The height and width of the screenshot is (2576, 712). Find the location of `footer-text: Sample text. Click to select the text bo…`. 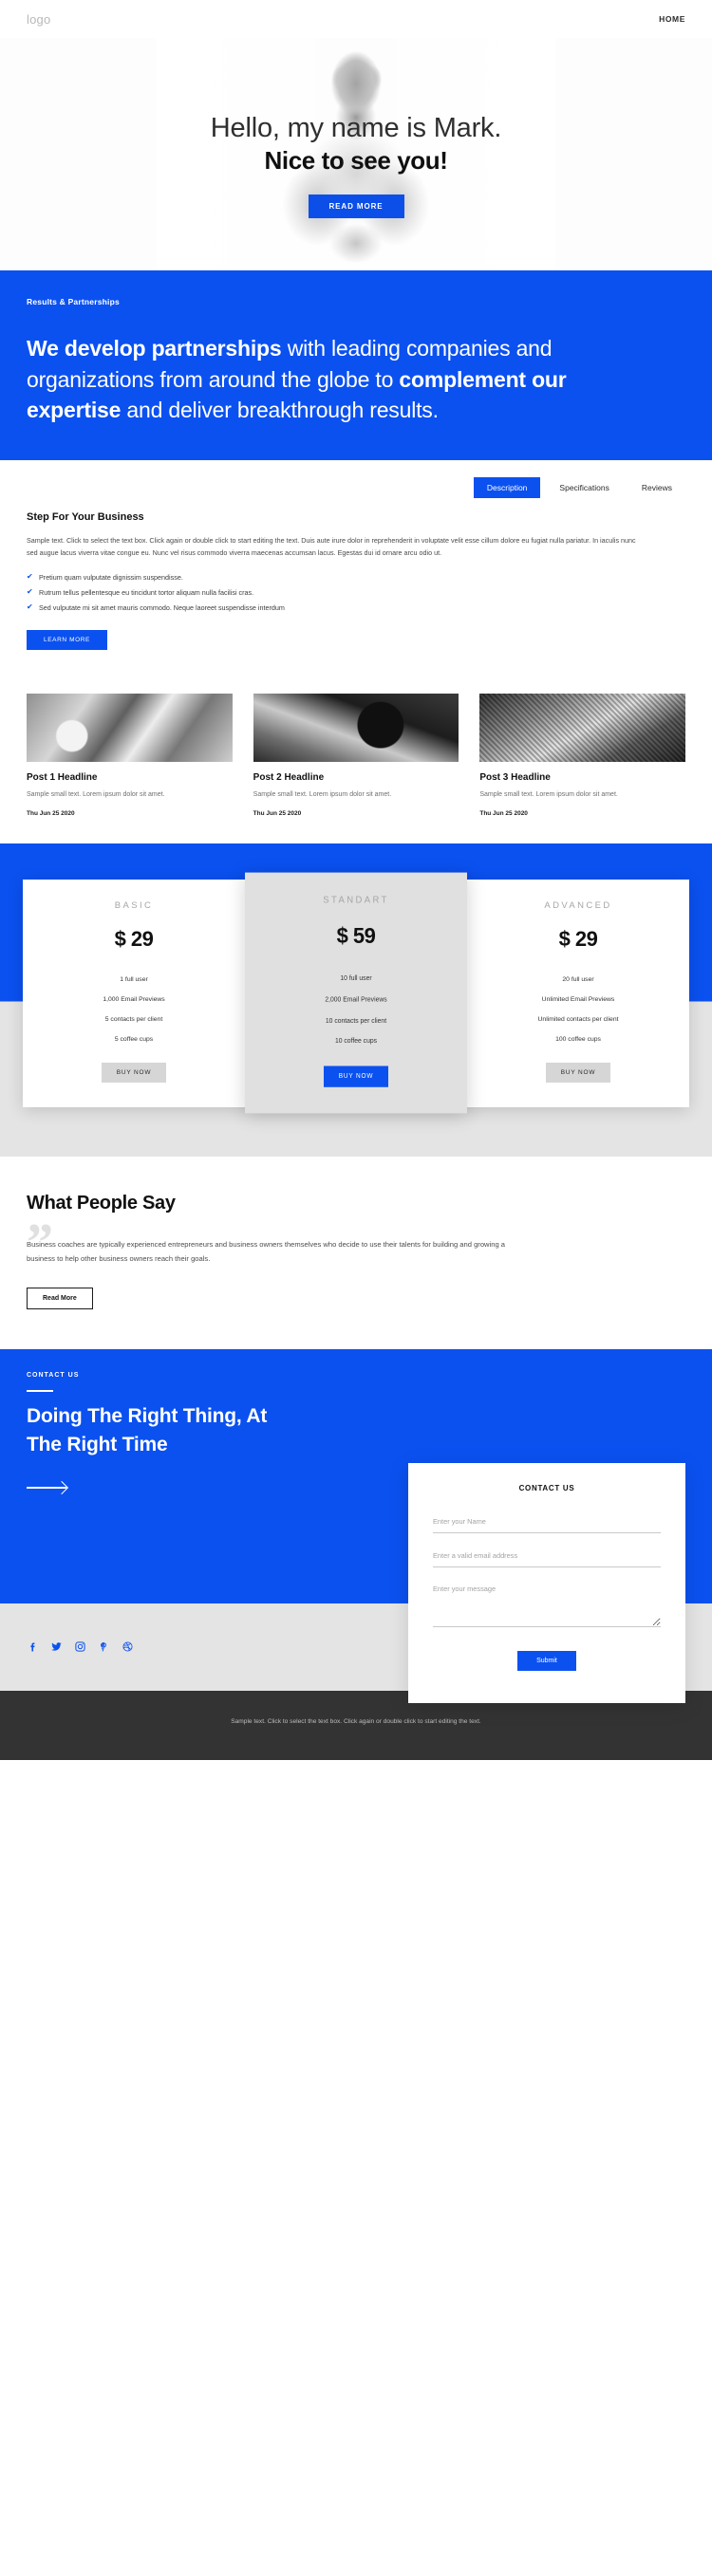

footer-text: Sample text. Click to select the text bo… is located at coordinates (356, 1721).